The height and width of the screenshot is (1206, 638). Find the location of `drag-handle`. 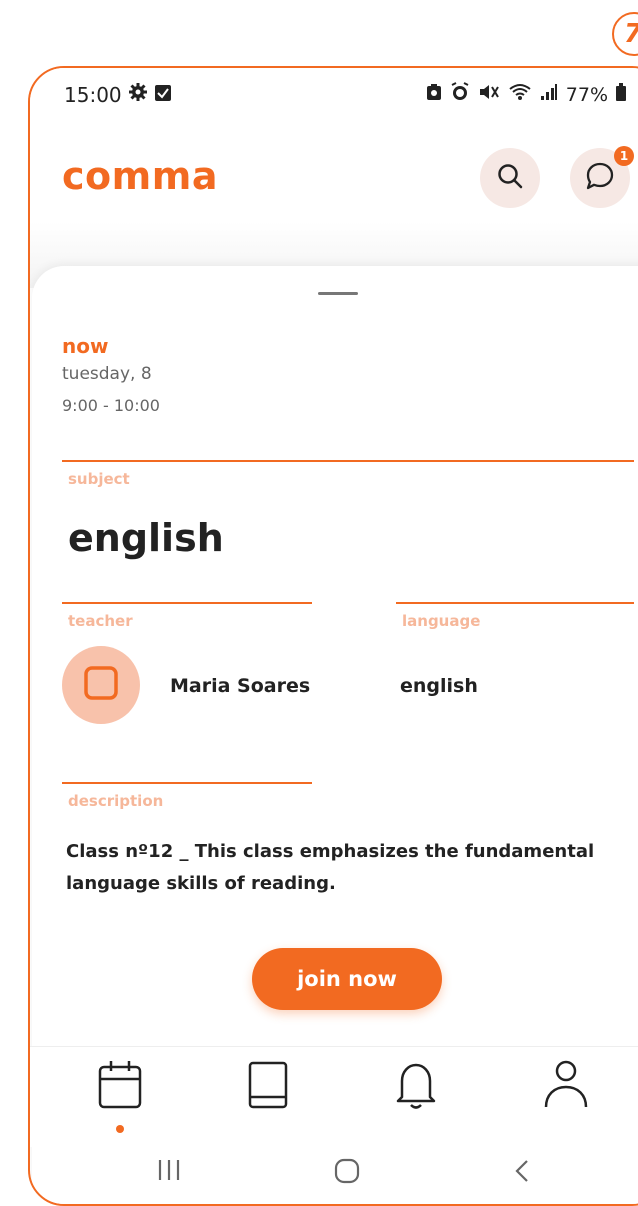

drag-handle is located at coordinates (338, 293).